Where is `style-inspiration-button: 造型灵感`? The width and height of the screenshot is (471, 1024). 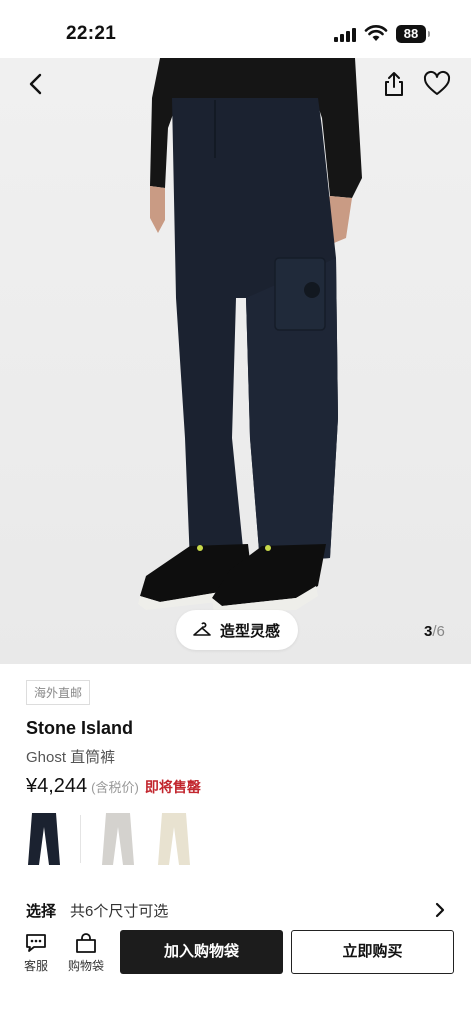 style-inspiration-button: 造型灵感 is located at coordinates (237, 630).